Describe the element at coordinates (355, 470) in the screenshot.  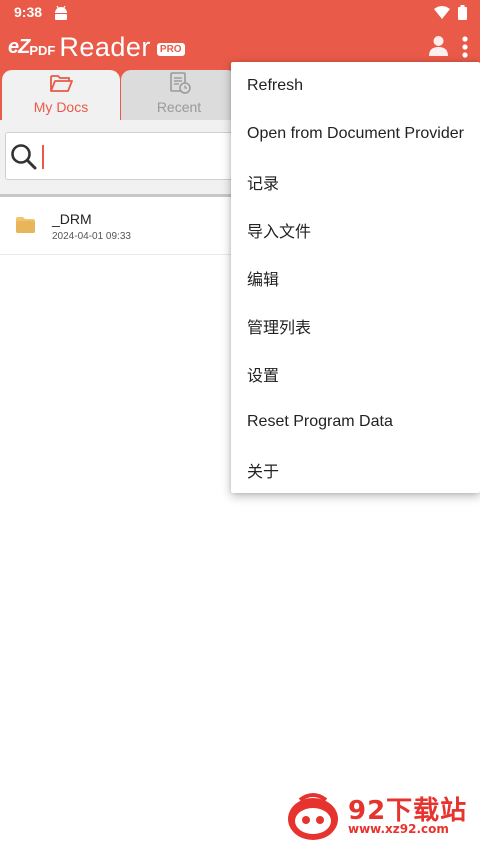
I see `menu-item-about: 关于` at that location.